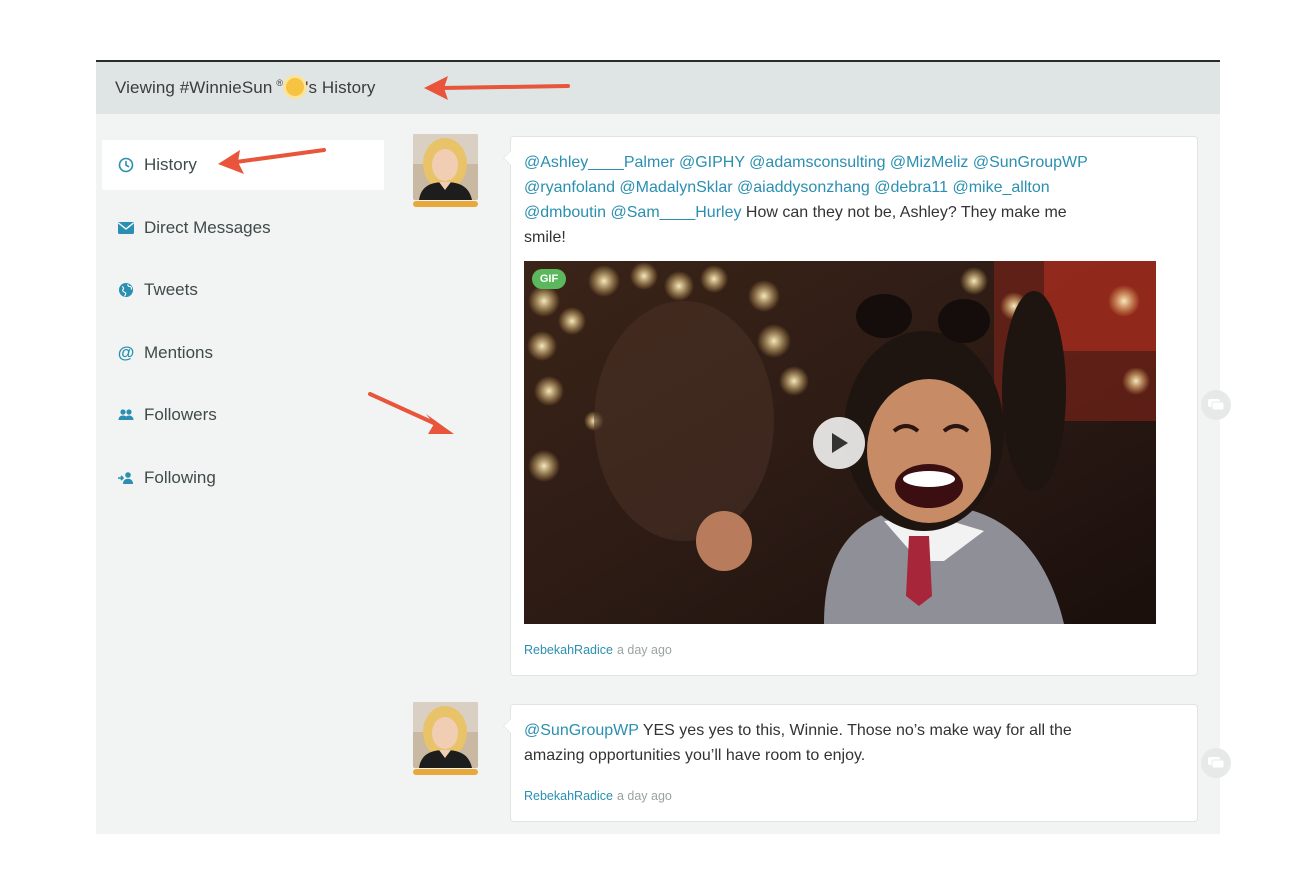 The image size is (1292, 872). I want to click on sidebar-item-label: Tweets, so click(171, 289).